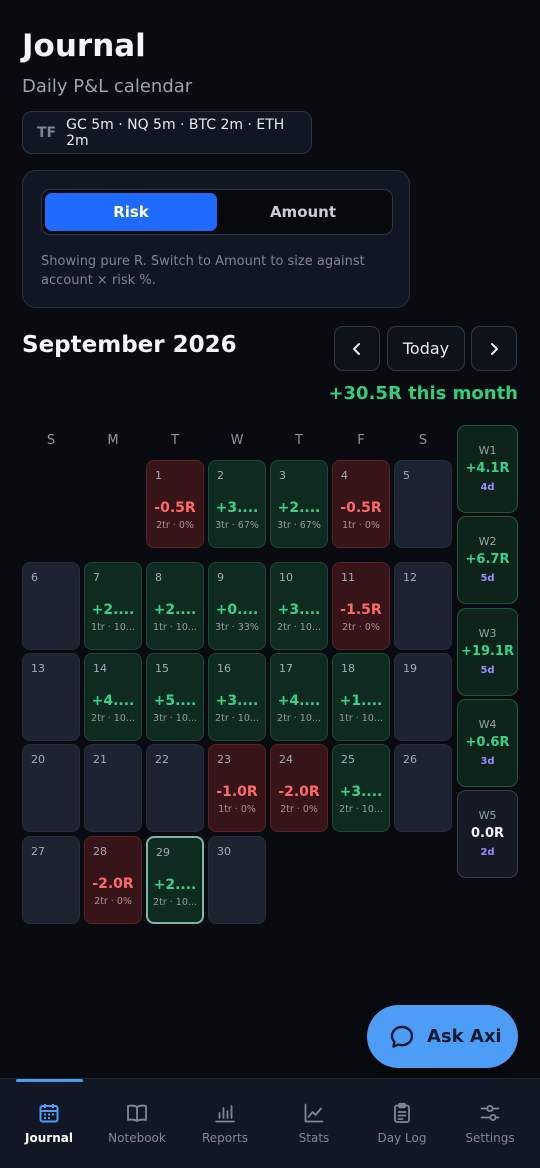  Describe the element at coordinates (84, 46) in the screenshot. I see `page-title: Journal` at that location.